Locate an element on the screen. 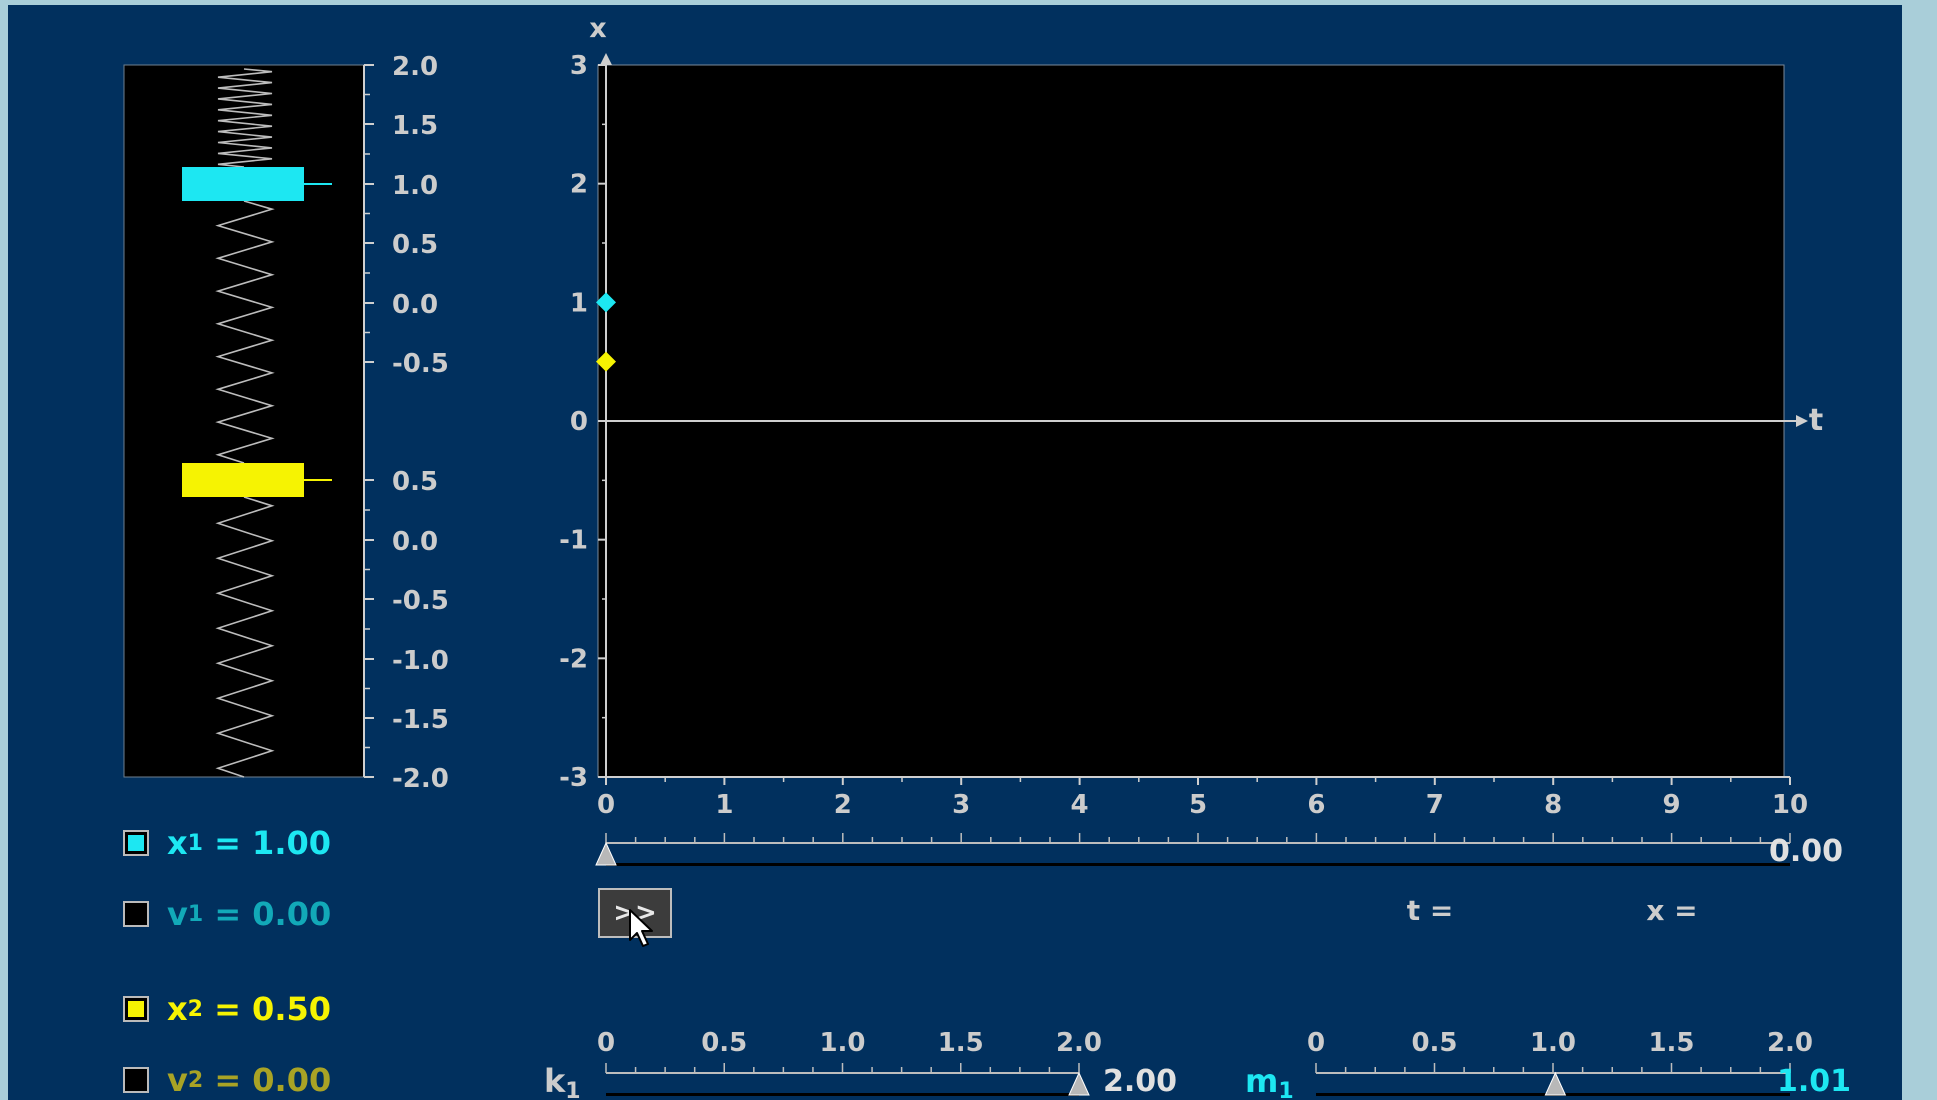 The height and width of the screenshot is (1100, 1937). x-tick-label: 2 is located at coordinates (843, 805).